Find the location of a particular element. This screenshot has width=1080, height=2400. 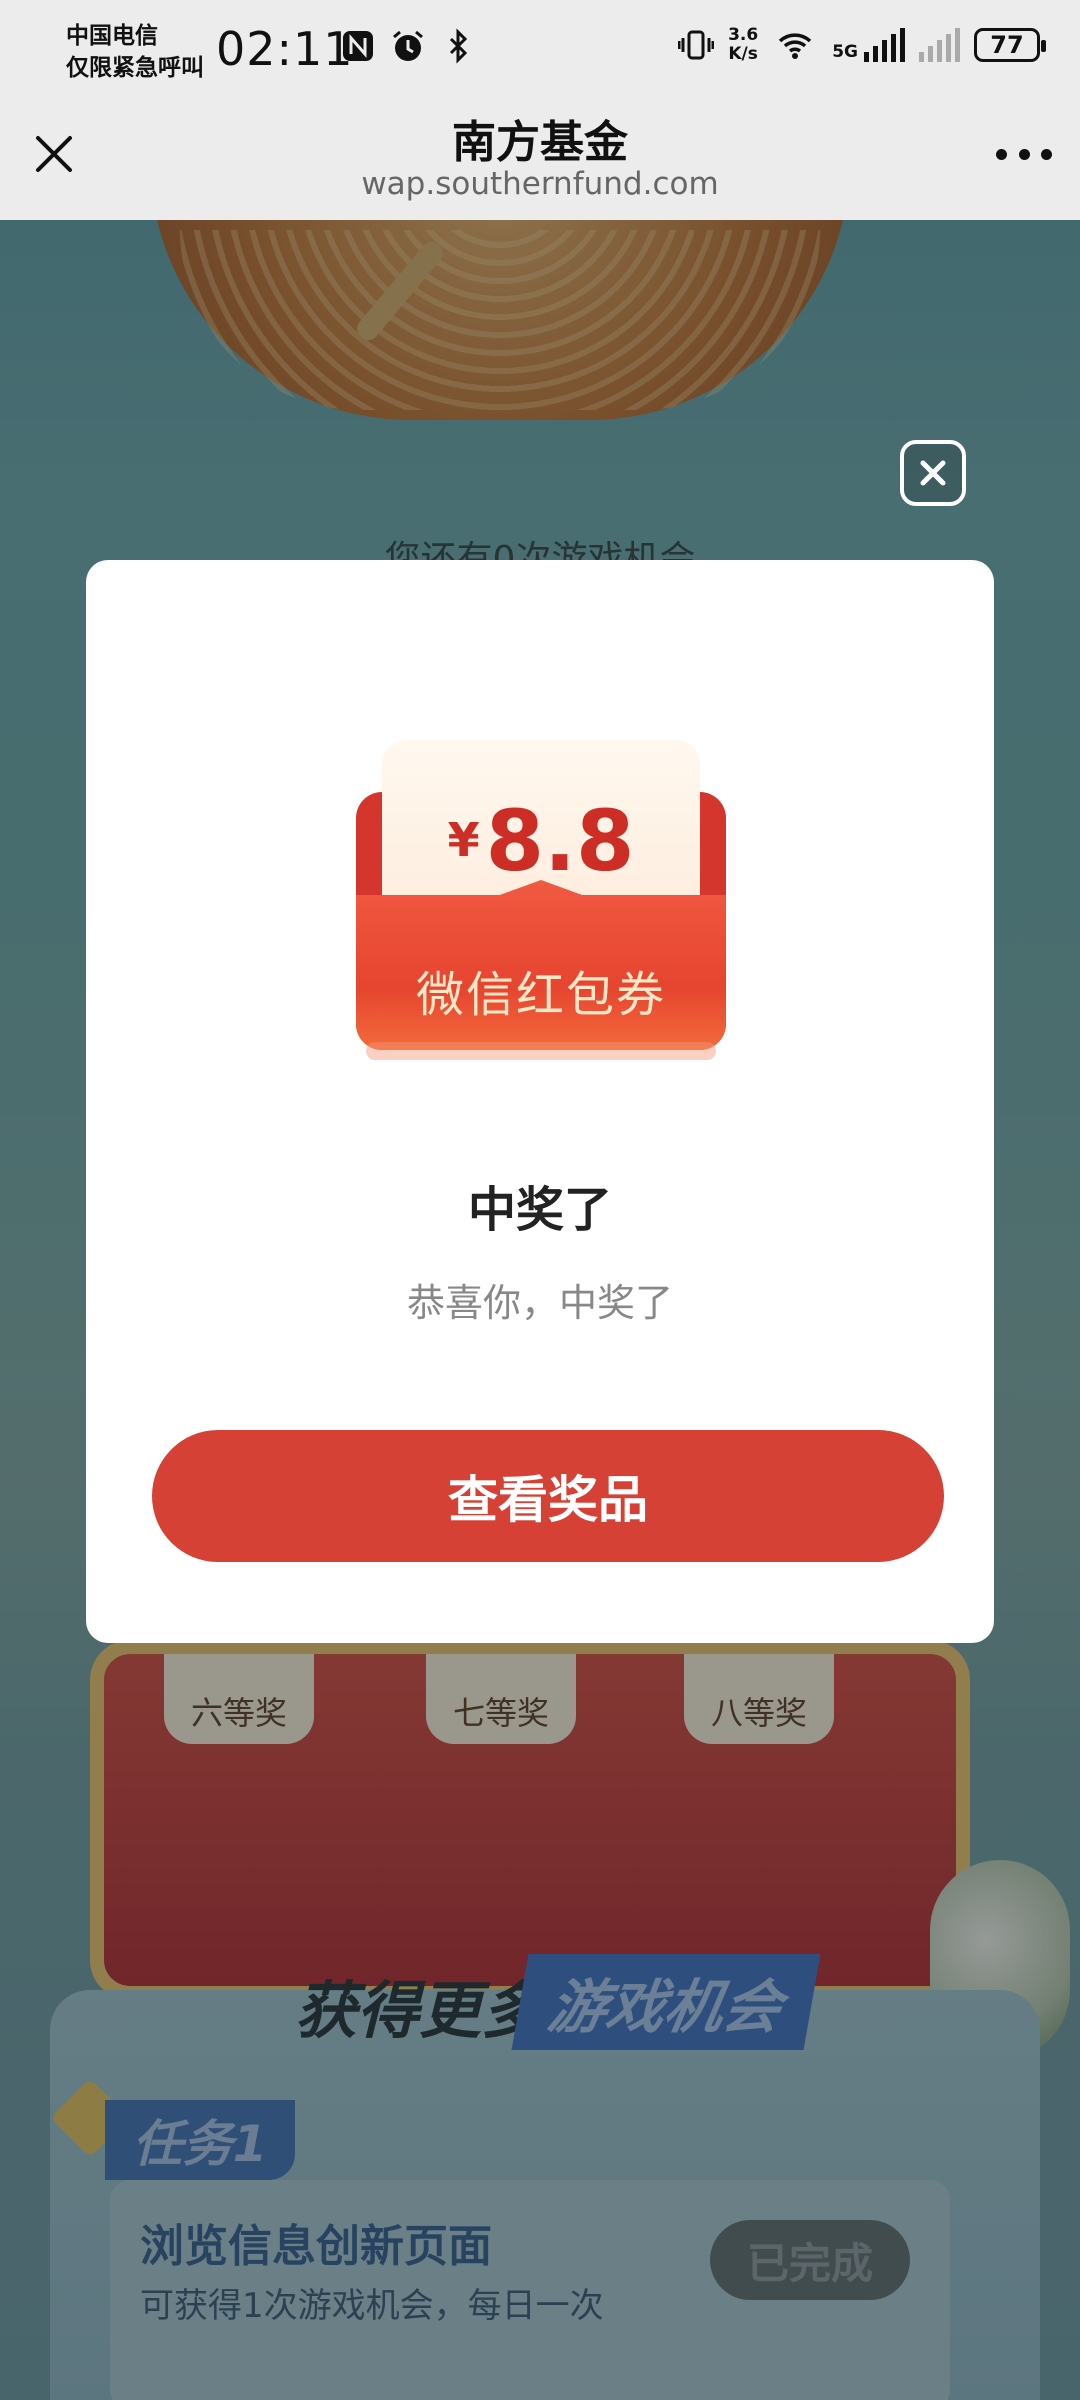

modal-close-button is located at coordinates (933, 473).